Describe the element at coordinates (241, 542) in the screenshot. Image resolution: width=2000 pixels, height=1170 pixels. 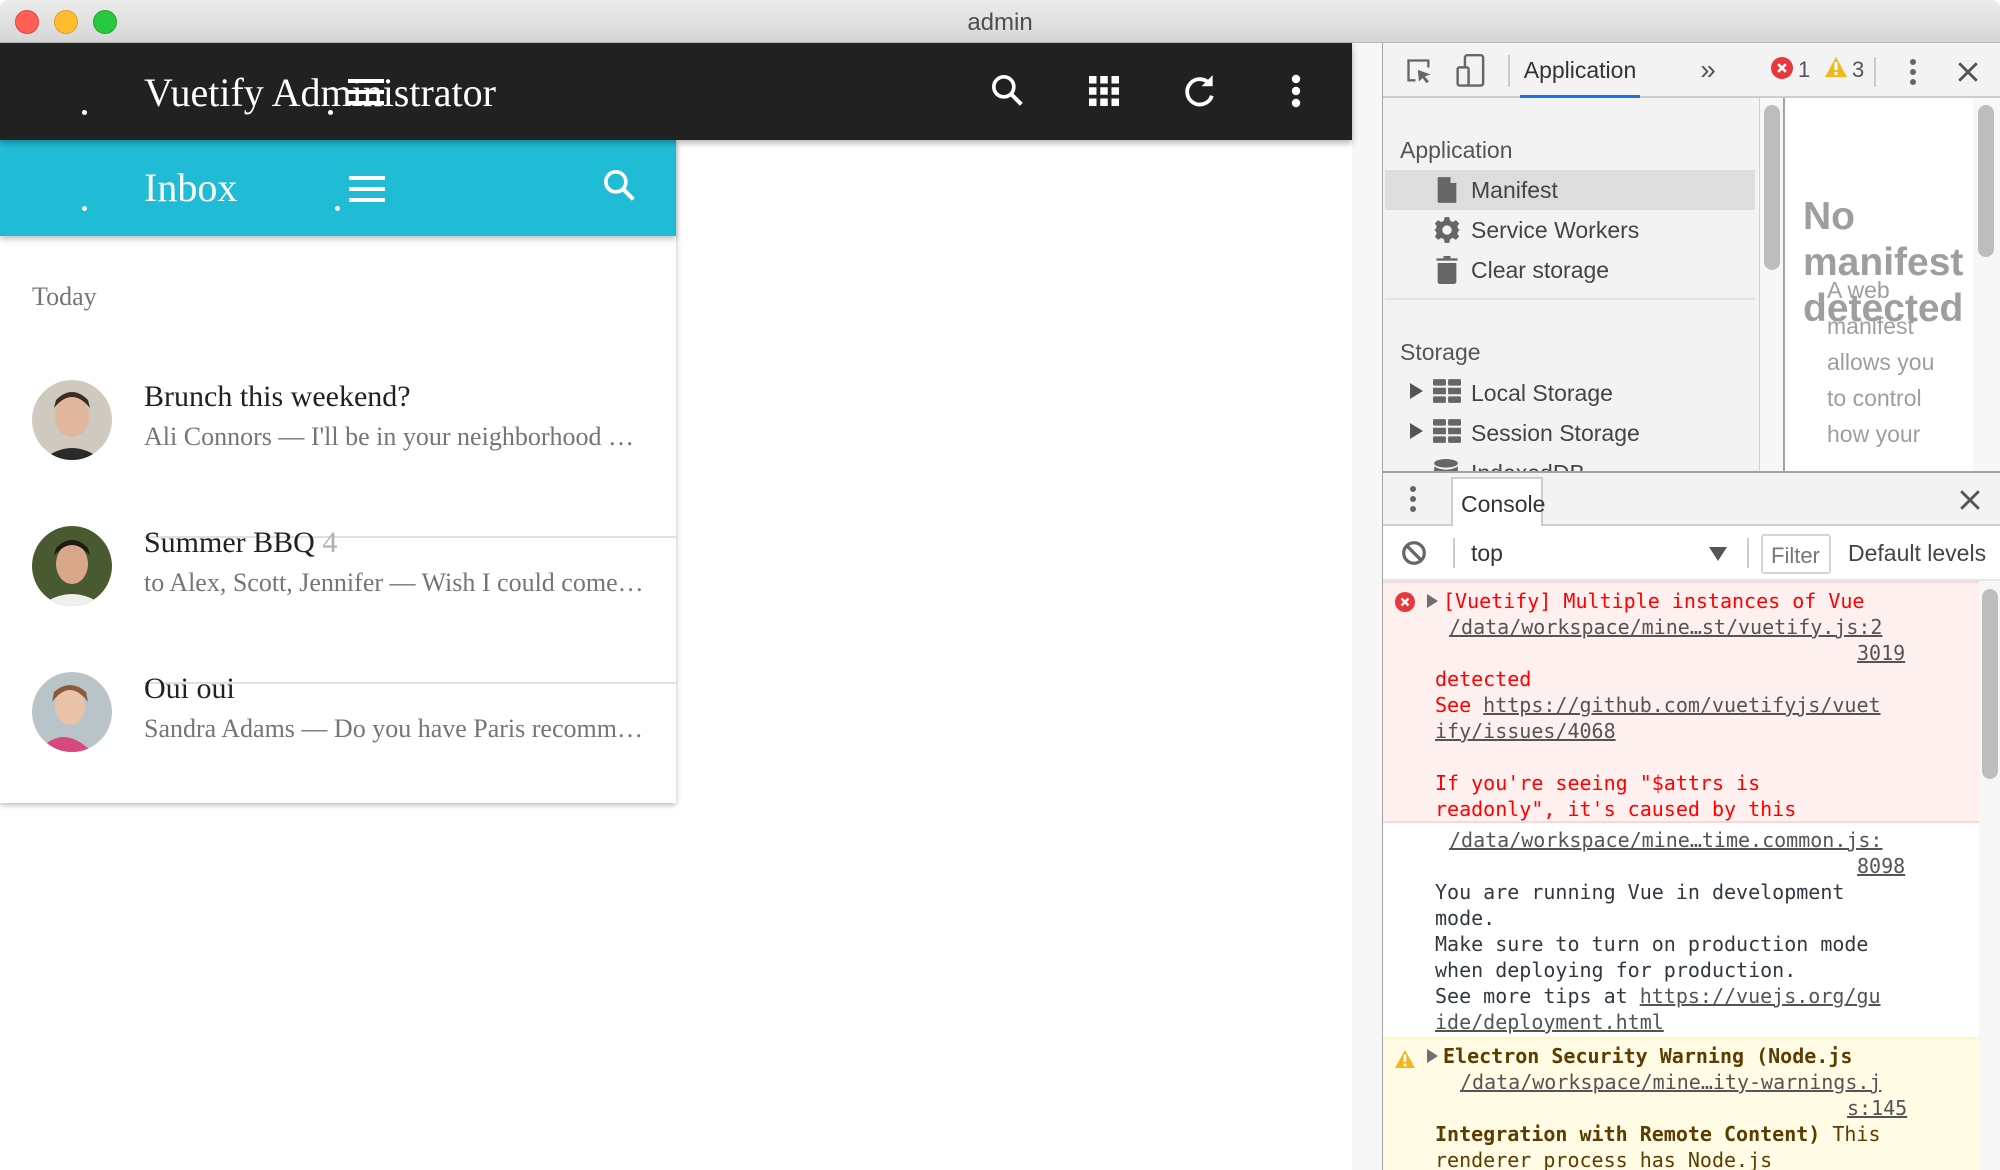
I see `list-item-title: Summer BBQ 4` at that location.